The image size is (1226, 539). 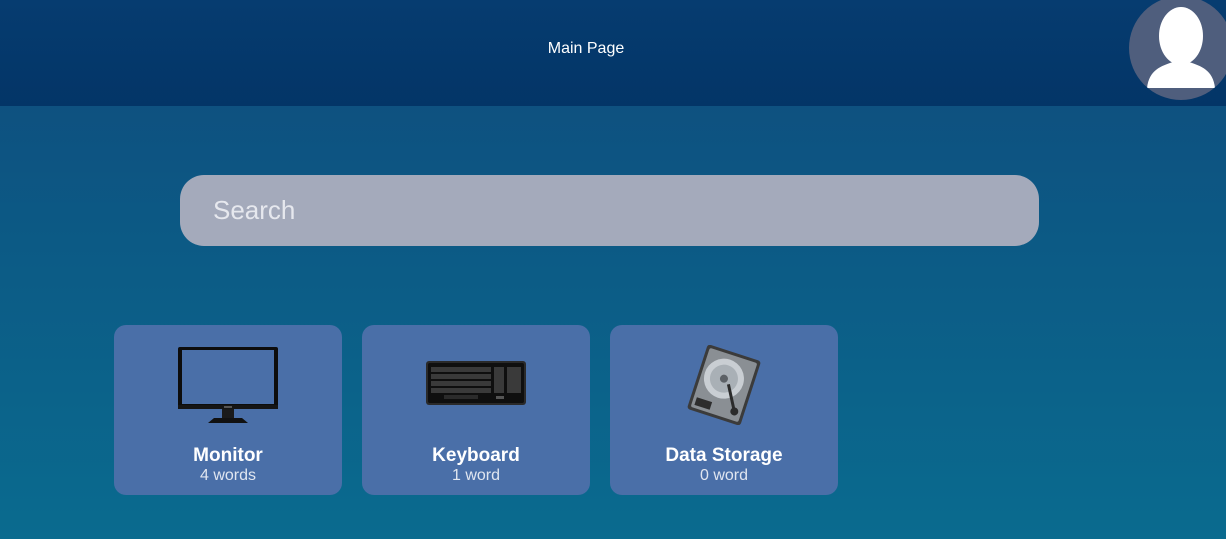 What do you see at coordinates (586, 48) in the screenshot?
I see `page-title: Main Page` at bounding box center [586, 48].